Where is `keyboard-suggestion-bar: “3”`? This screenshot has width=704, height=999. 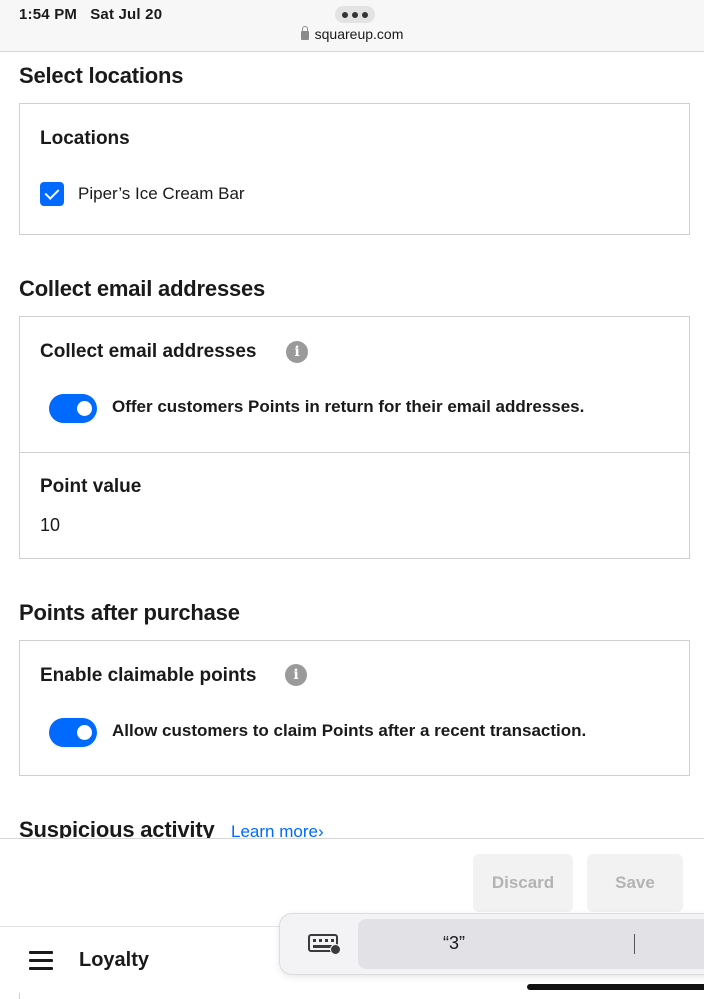
keyboard-suggestion-bar: “3” is located at coordinates (492, 944).